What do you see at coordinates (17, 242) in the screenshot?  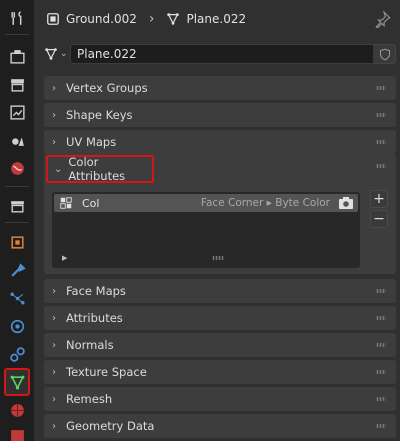 I see `object-icon` at bounding box center [17, 242].